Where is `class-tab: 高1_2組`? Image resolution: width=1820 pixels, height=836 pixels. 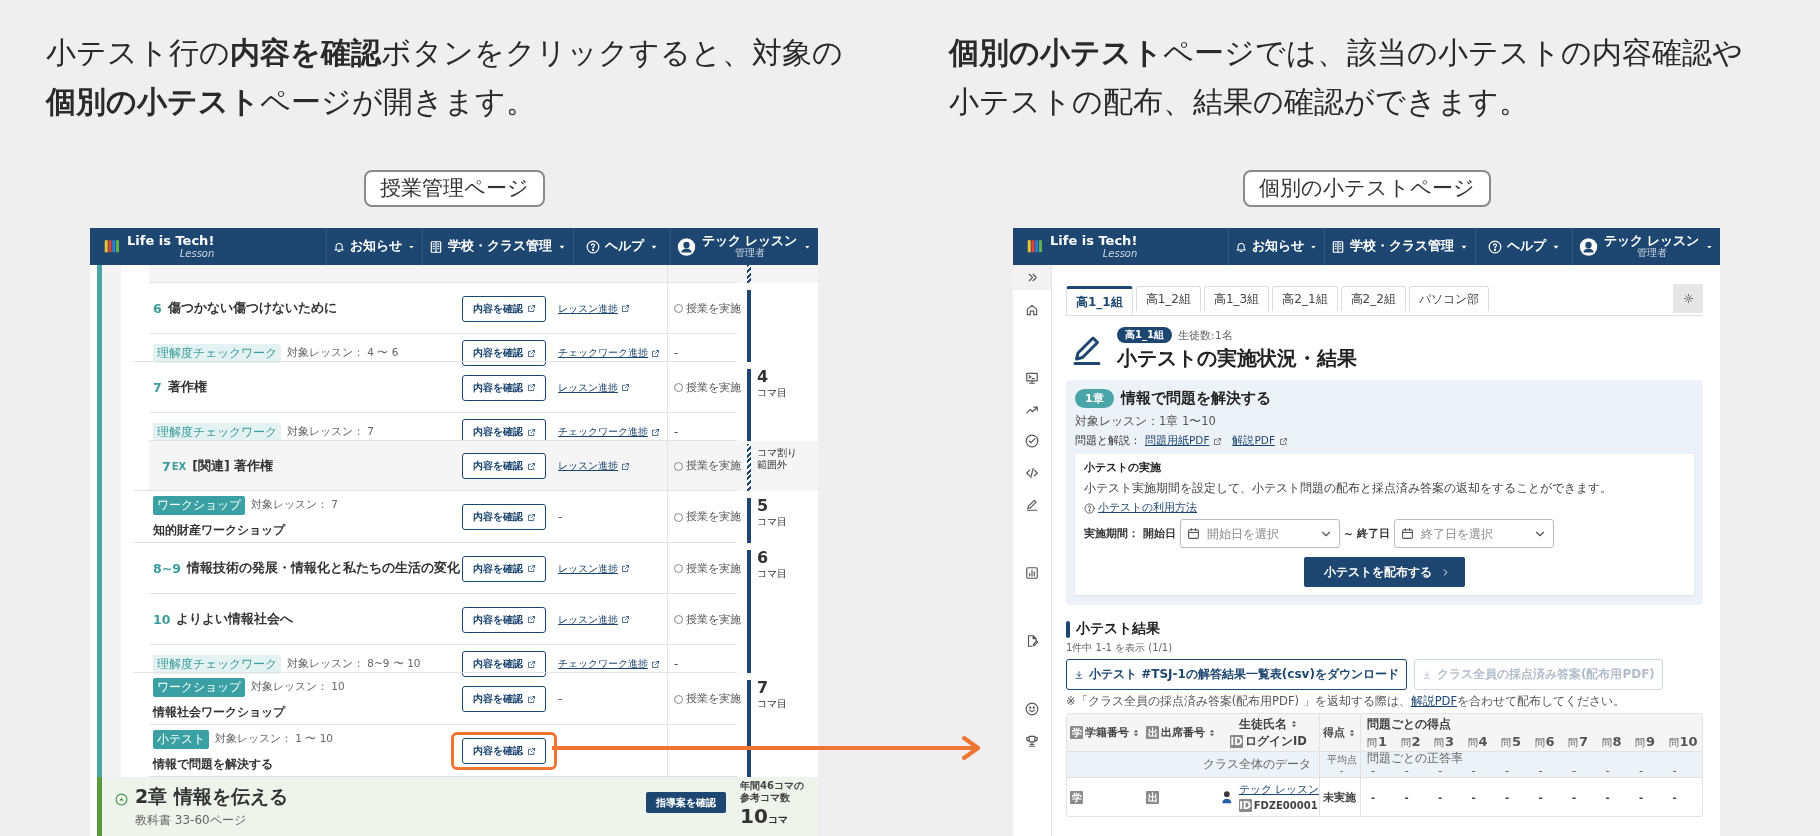
class-tab: 高1_2組 is located at coordinates (1168, 298).